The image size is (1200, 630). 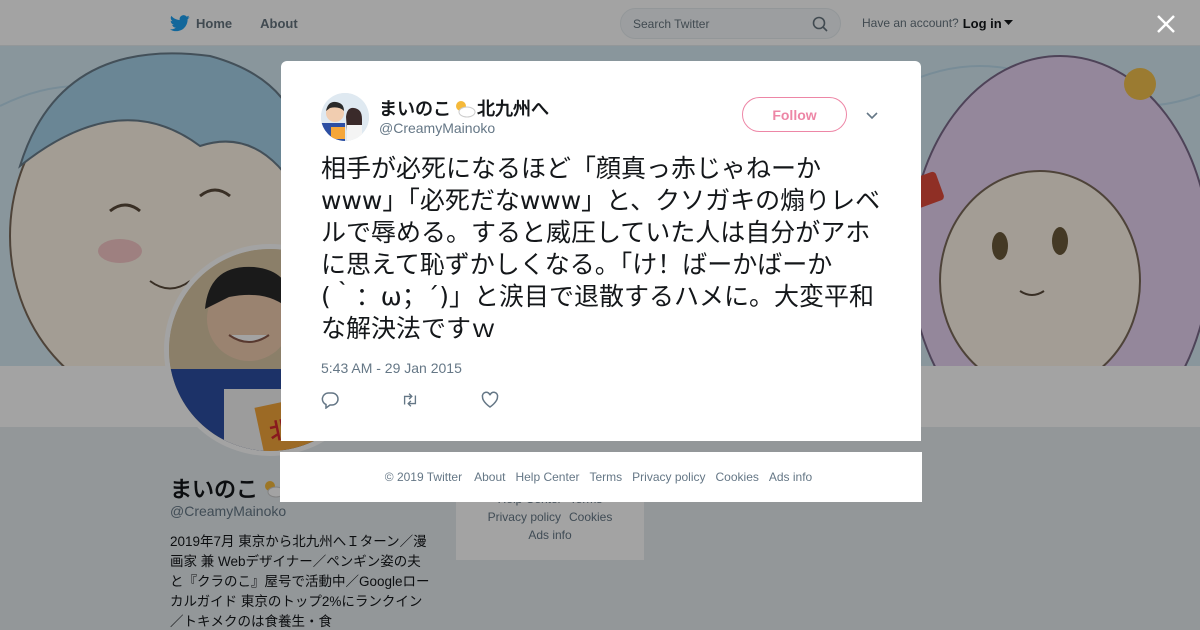 What do you see at coordinates (605, 477) in the screenshot?
I see `footer-link-terms: Terms` at bounding box center [605, 477].